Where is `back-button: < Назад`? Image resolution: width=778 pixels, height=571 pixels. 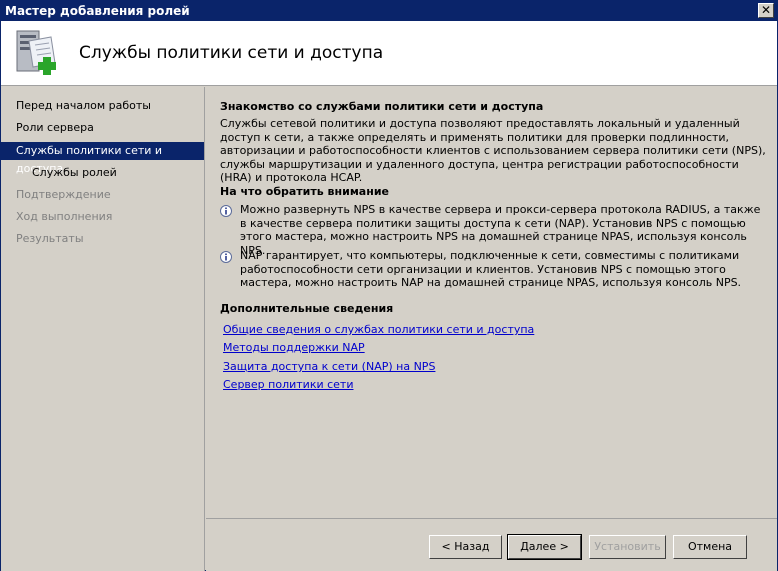
back-button: < Назад is located at coordinates (465, 547).